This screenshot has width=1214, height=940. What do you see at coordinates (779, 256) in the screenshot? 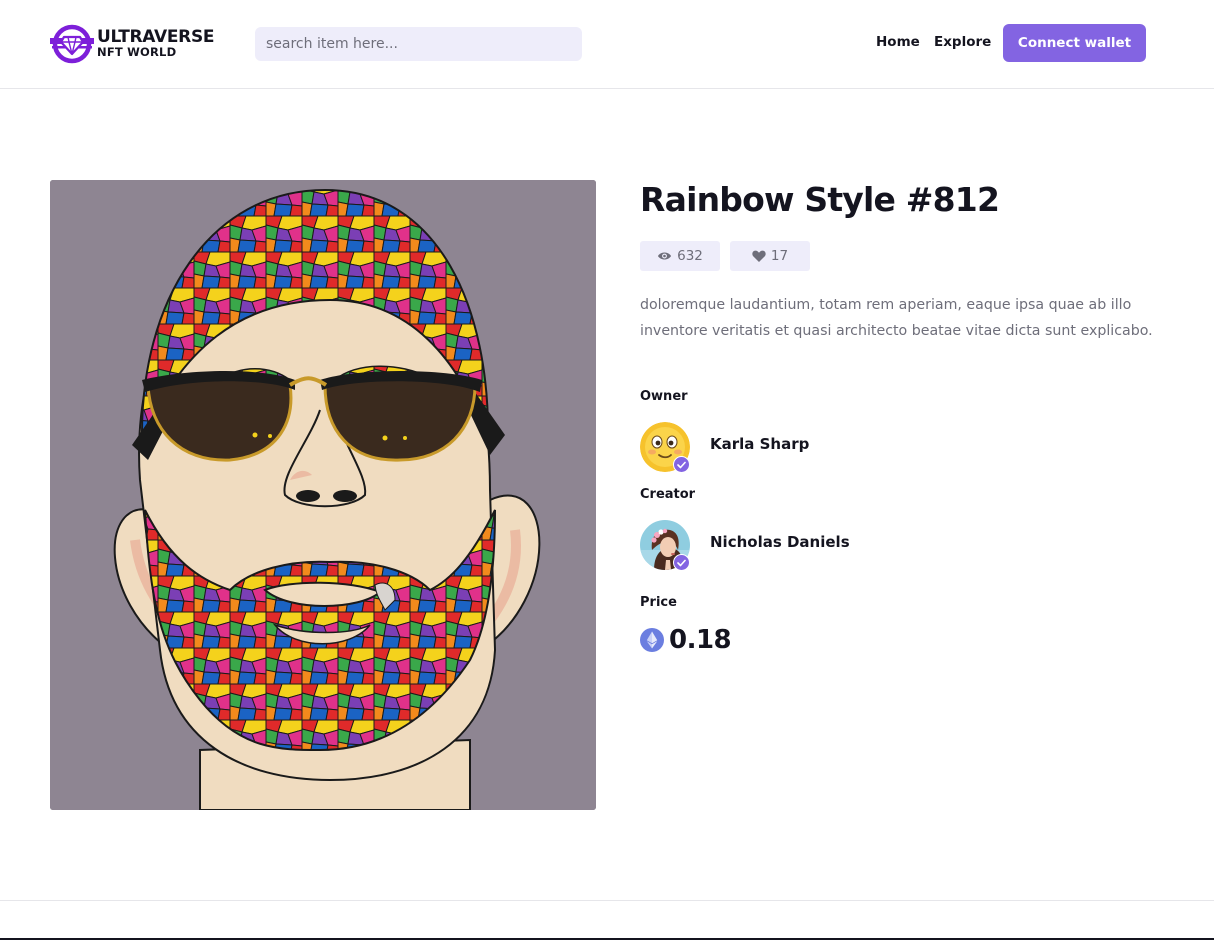
I see `likes-count: 17` at bounding box center [779, 256].